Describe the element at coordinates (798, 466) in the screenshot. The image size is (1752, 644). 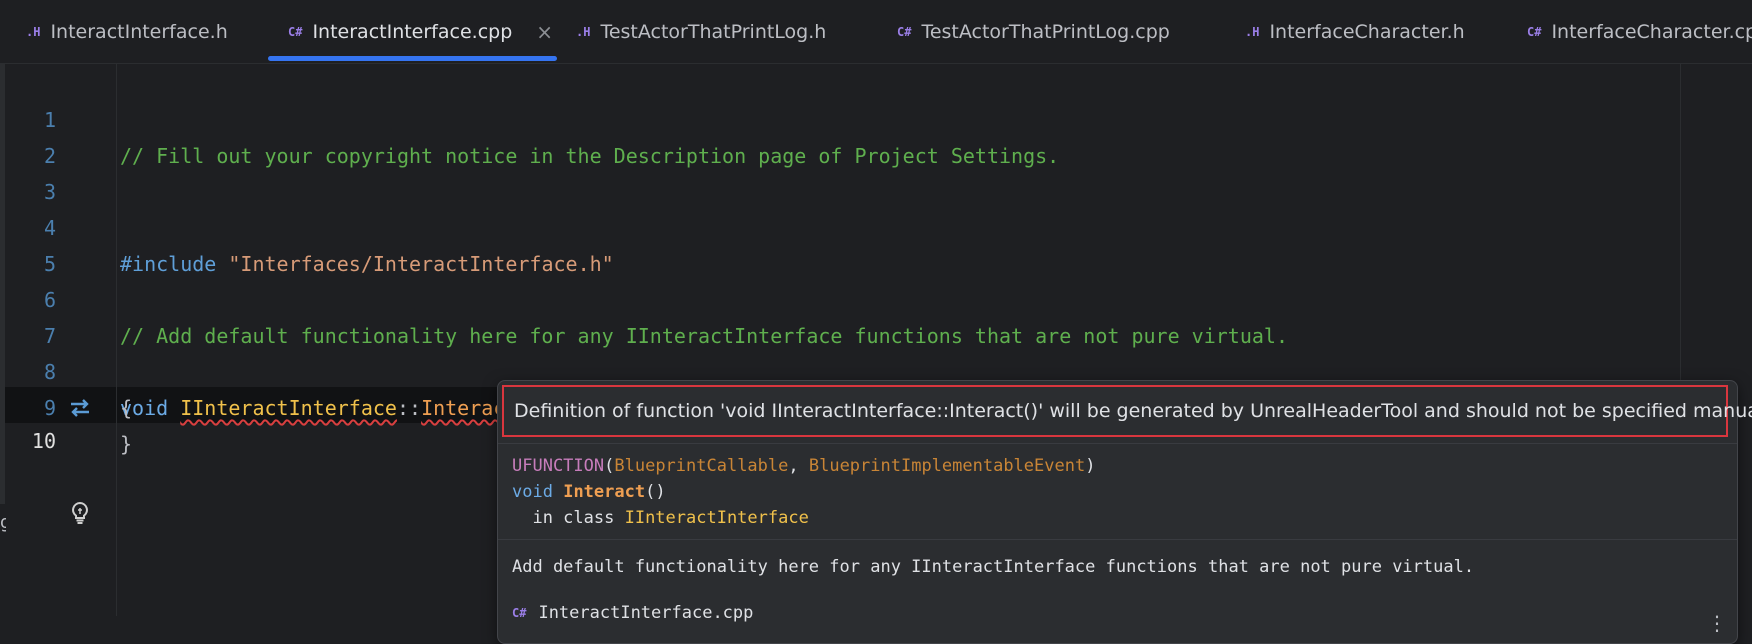
I see `comma: ,` at that location.